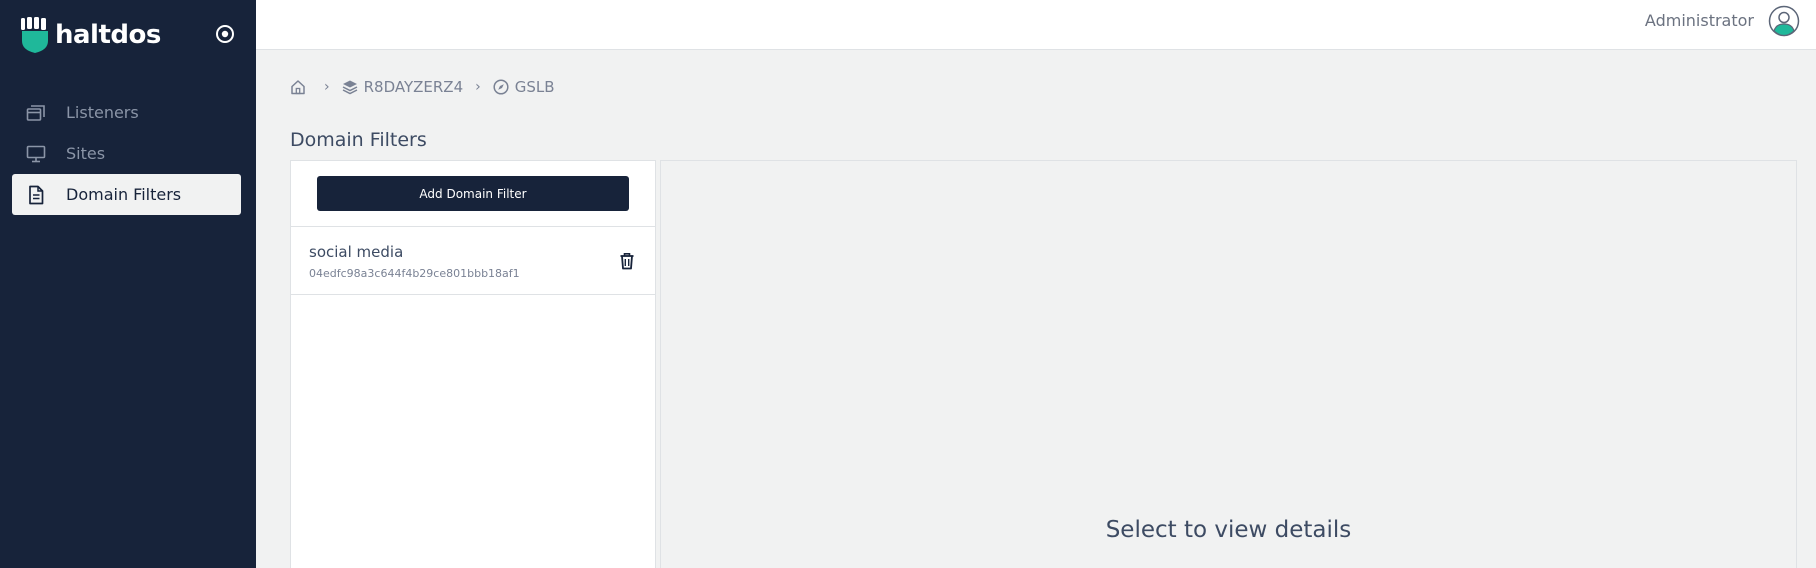 The height and width of the screenshot is (568, 1816). I want to click on add-button-container: Add Domain Filter, so click(473, 194).